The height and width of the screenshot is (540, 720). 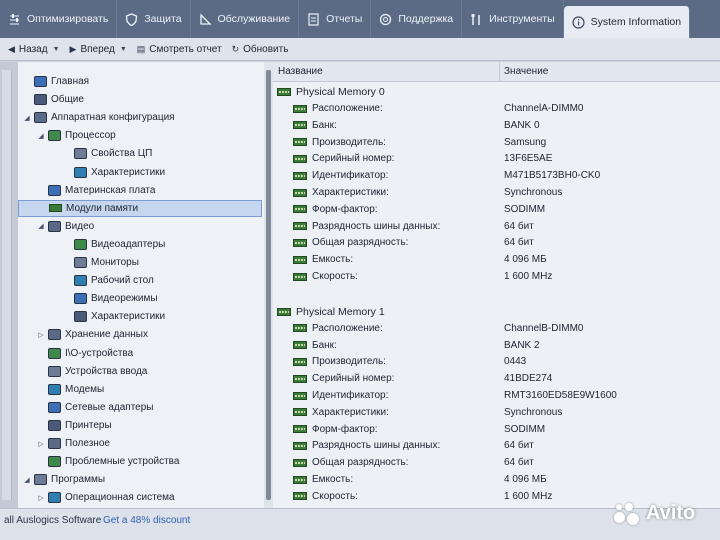 I want to click on tree-item-label: Хранение данных, so click(x=106, y=335).